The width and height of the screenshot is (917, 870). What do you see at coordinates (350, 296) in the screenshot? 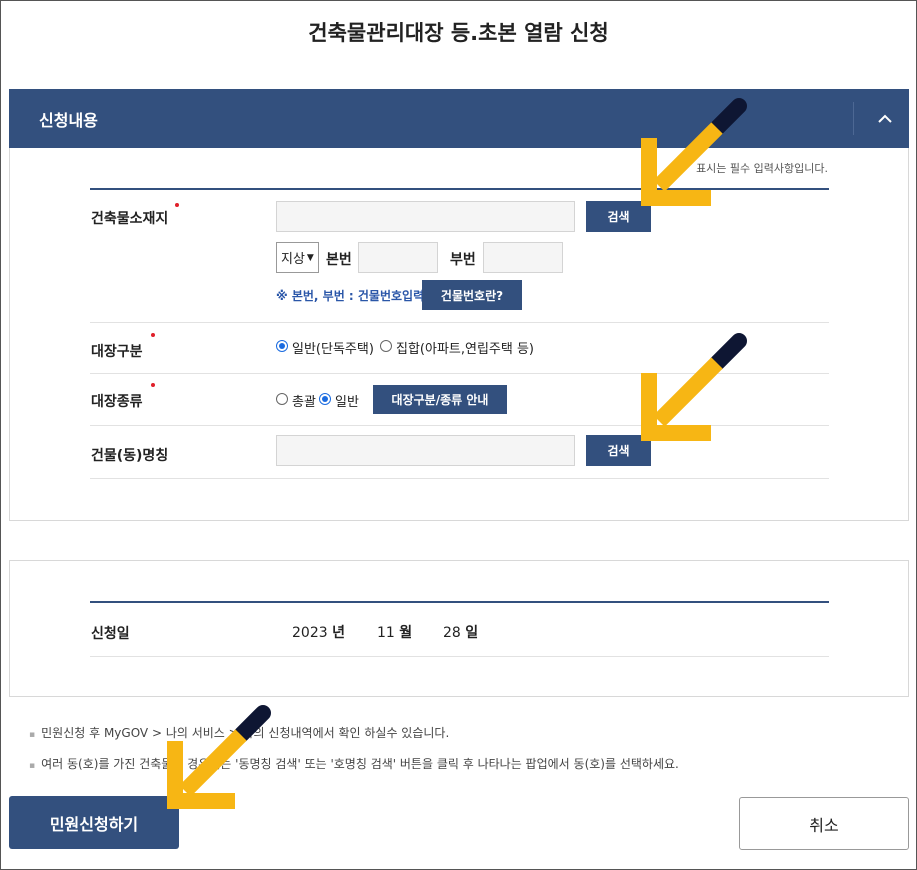
I see `number-hint: ※ 본번, 부번 : 건물번호입력` at bounding box center [350, 296].